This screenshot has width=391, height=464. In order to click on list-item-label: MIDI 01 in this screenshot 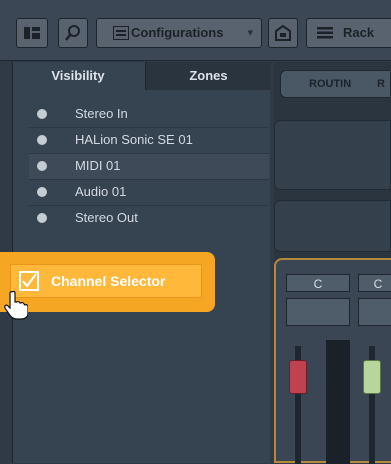, I will do `click(98, 165)`.